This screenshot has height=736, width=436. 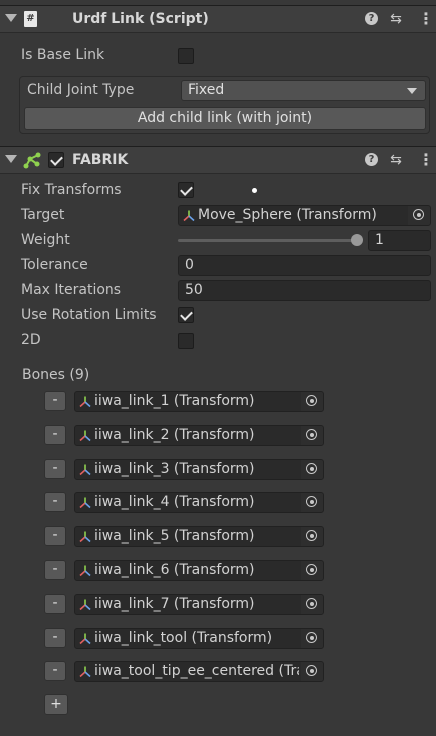 What do you see at coordinates (218, 160) in the screenshot?
I see `fabrik-header: FABRIK ? ⇆ ⋮` at bounding box center [218, 160].